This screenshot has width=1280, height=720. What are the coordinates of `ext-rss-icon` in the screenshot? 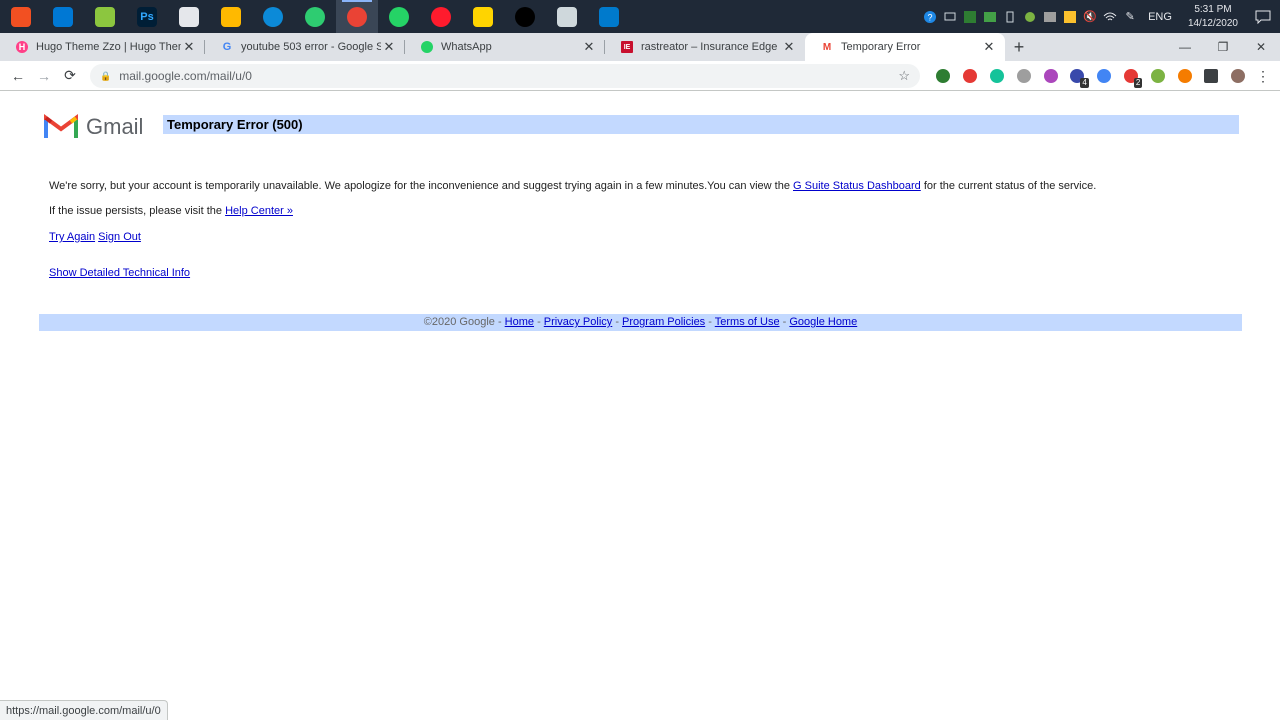 It's located at (1184, 76).